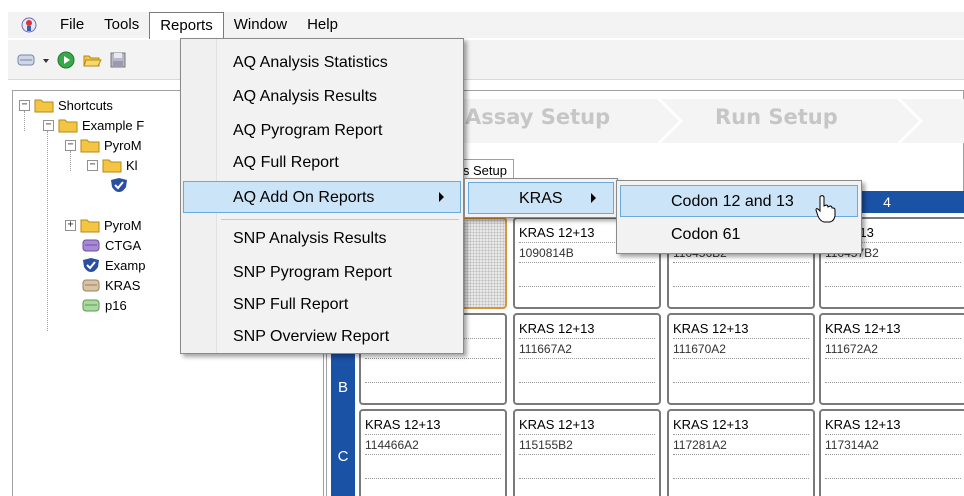 The width and height of the screenshot is (964, 496). I want to click on assay-green-icon, so click(91, 305).